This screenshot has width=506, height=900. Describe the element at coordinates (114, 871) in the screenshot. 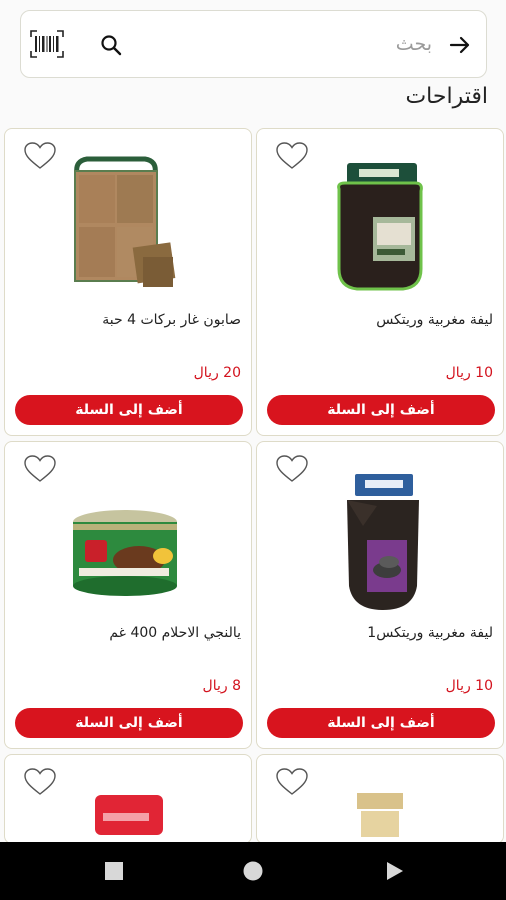

I see `nav-square-icon` at that location.